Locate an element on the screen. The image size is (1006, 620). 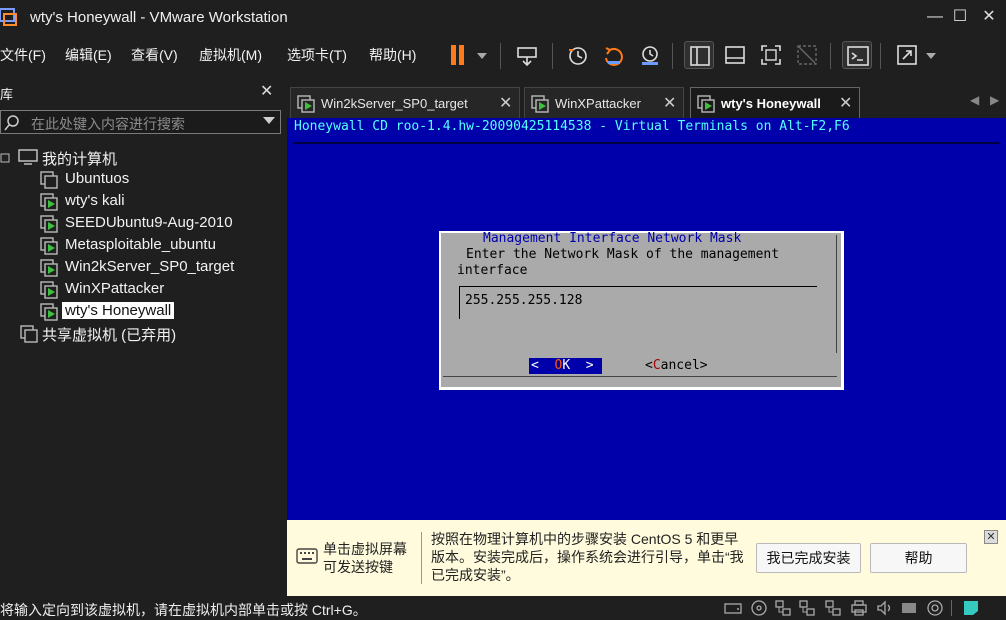
search-icon is located at coordinates (11, 123).